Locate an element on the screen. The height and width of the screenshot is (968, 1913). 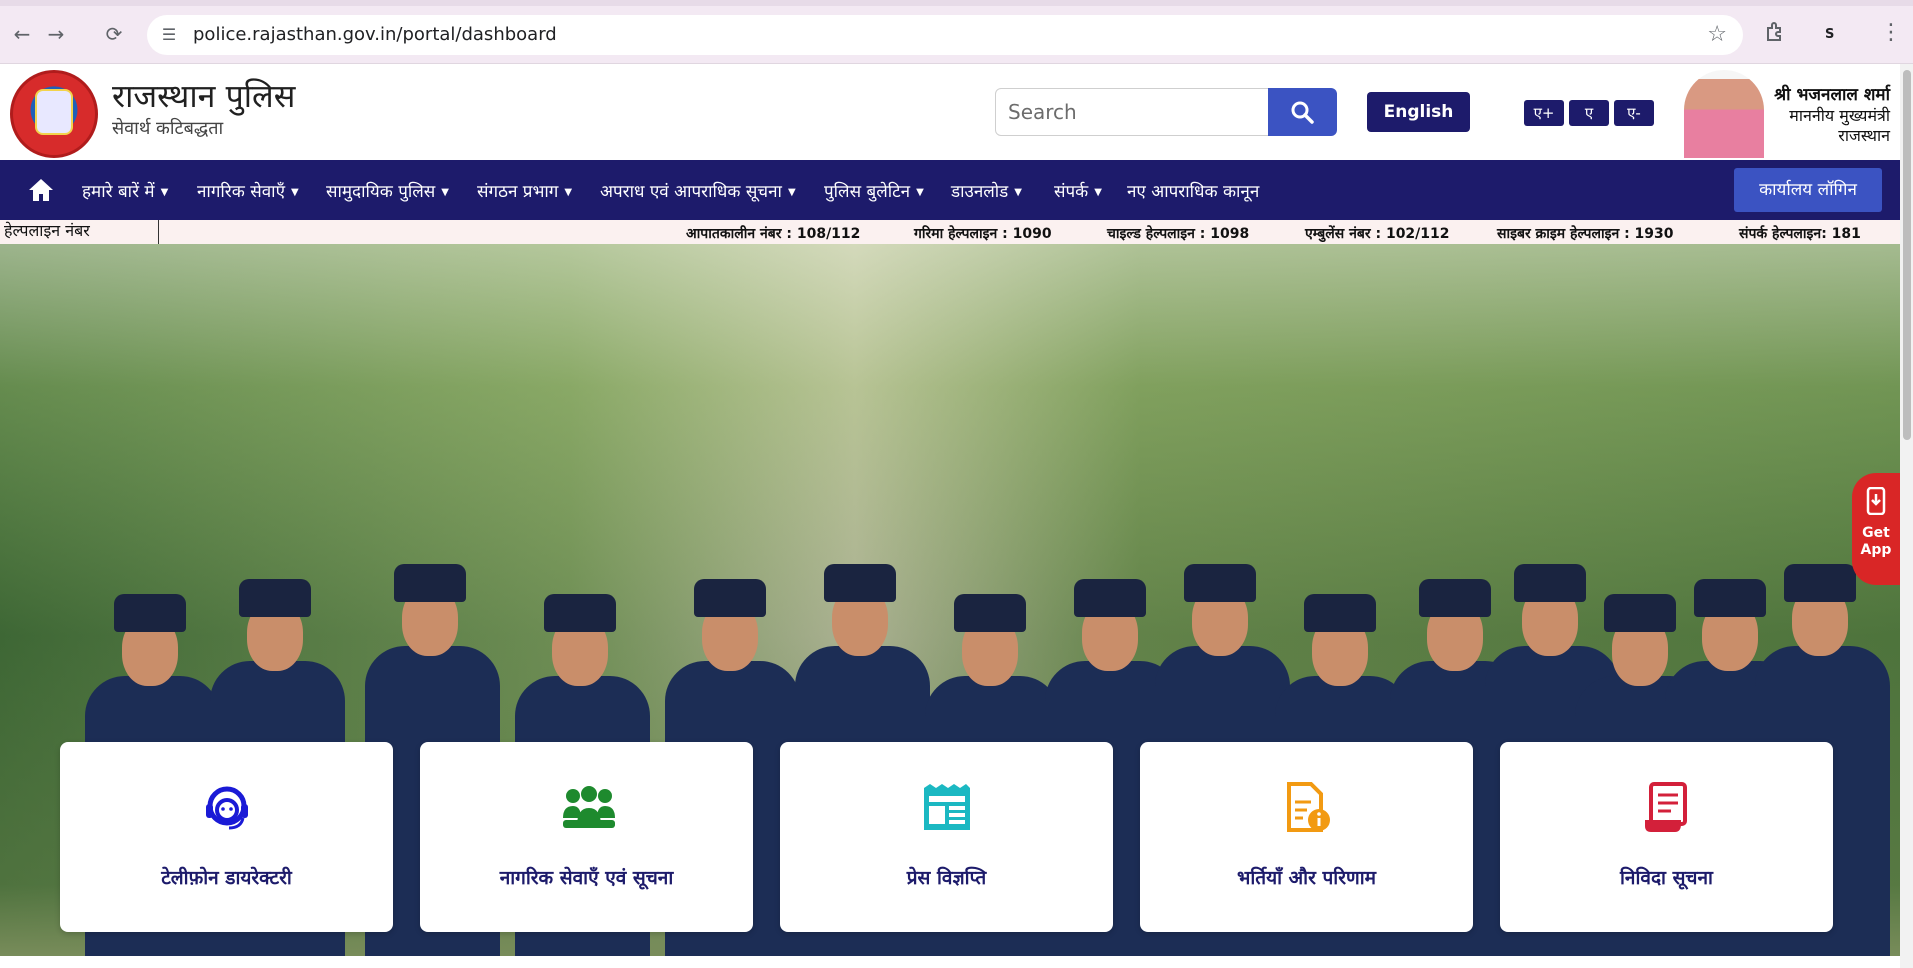
cm-state: राजस्थान is located at coordinates (1864, 135).